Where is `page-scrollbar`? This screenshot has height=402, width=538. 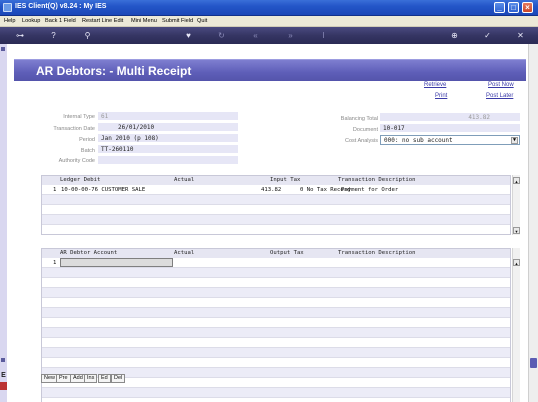
page-scrollbar is located at coordinates (533, 223).